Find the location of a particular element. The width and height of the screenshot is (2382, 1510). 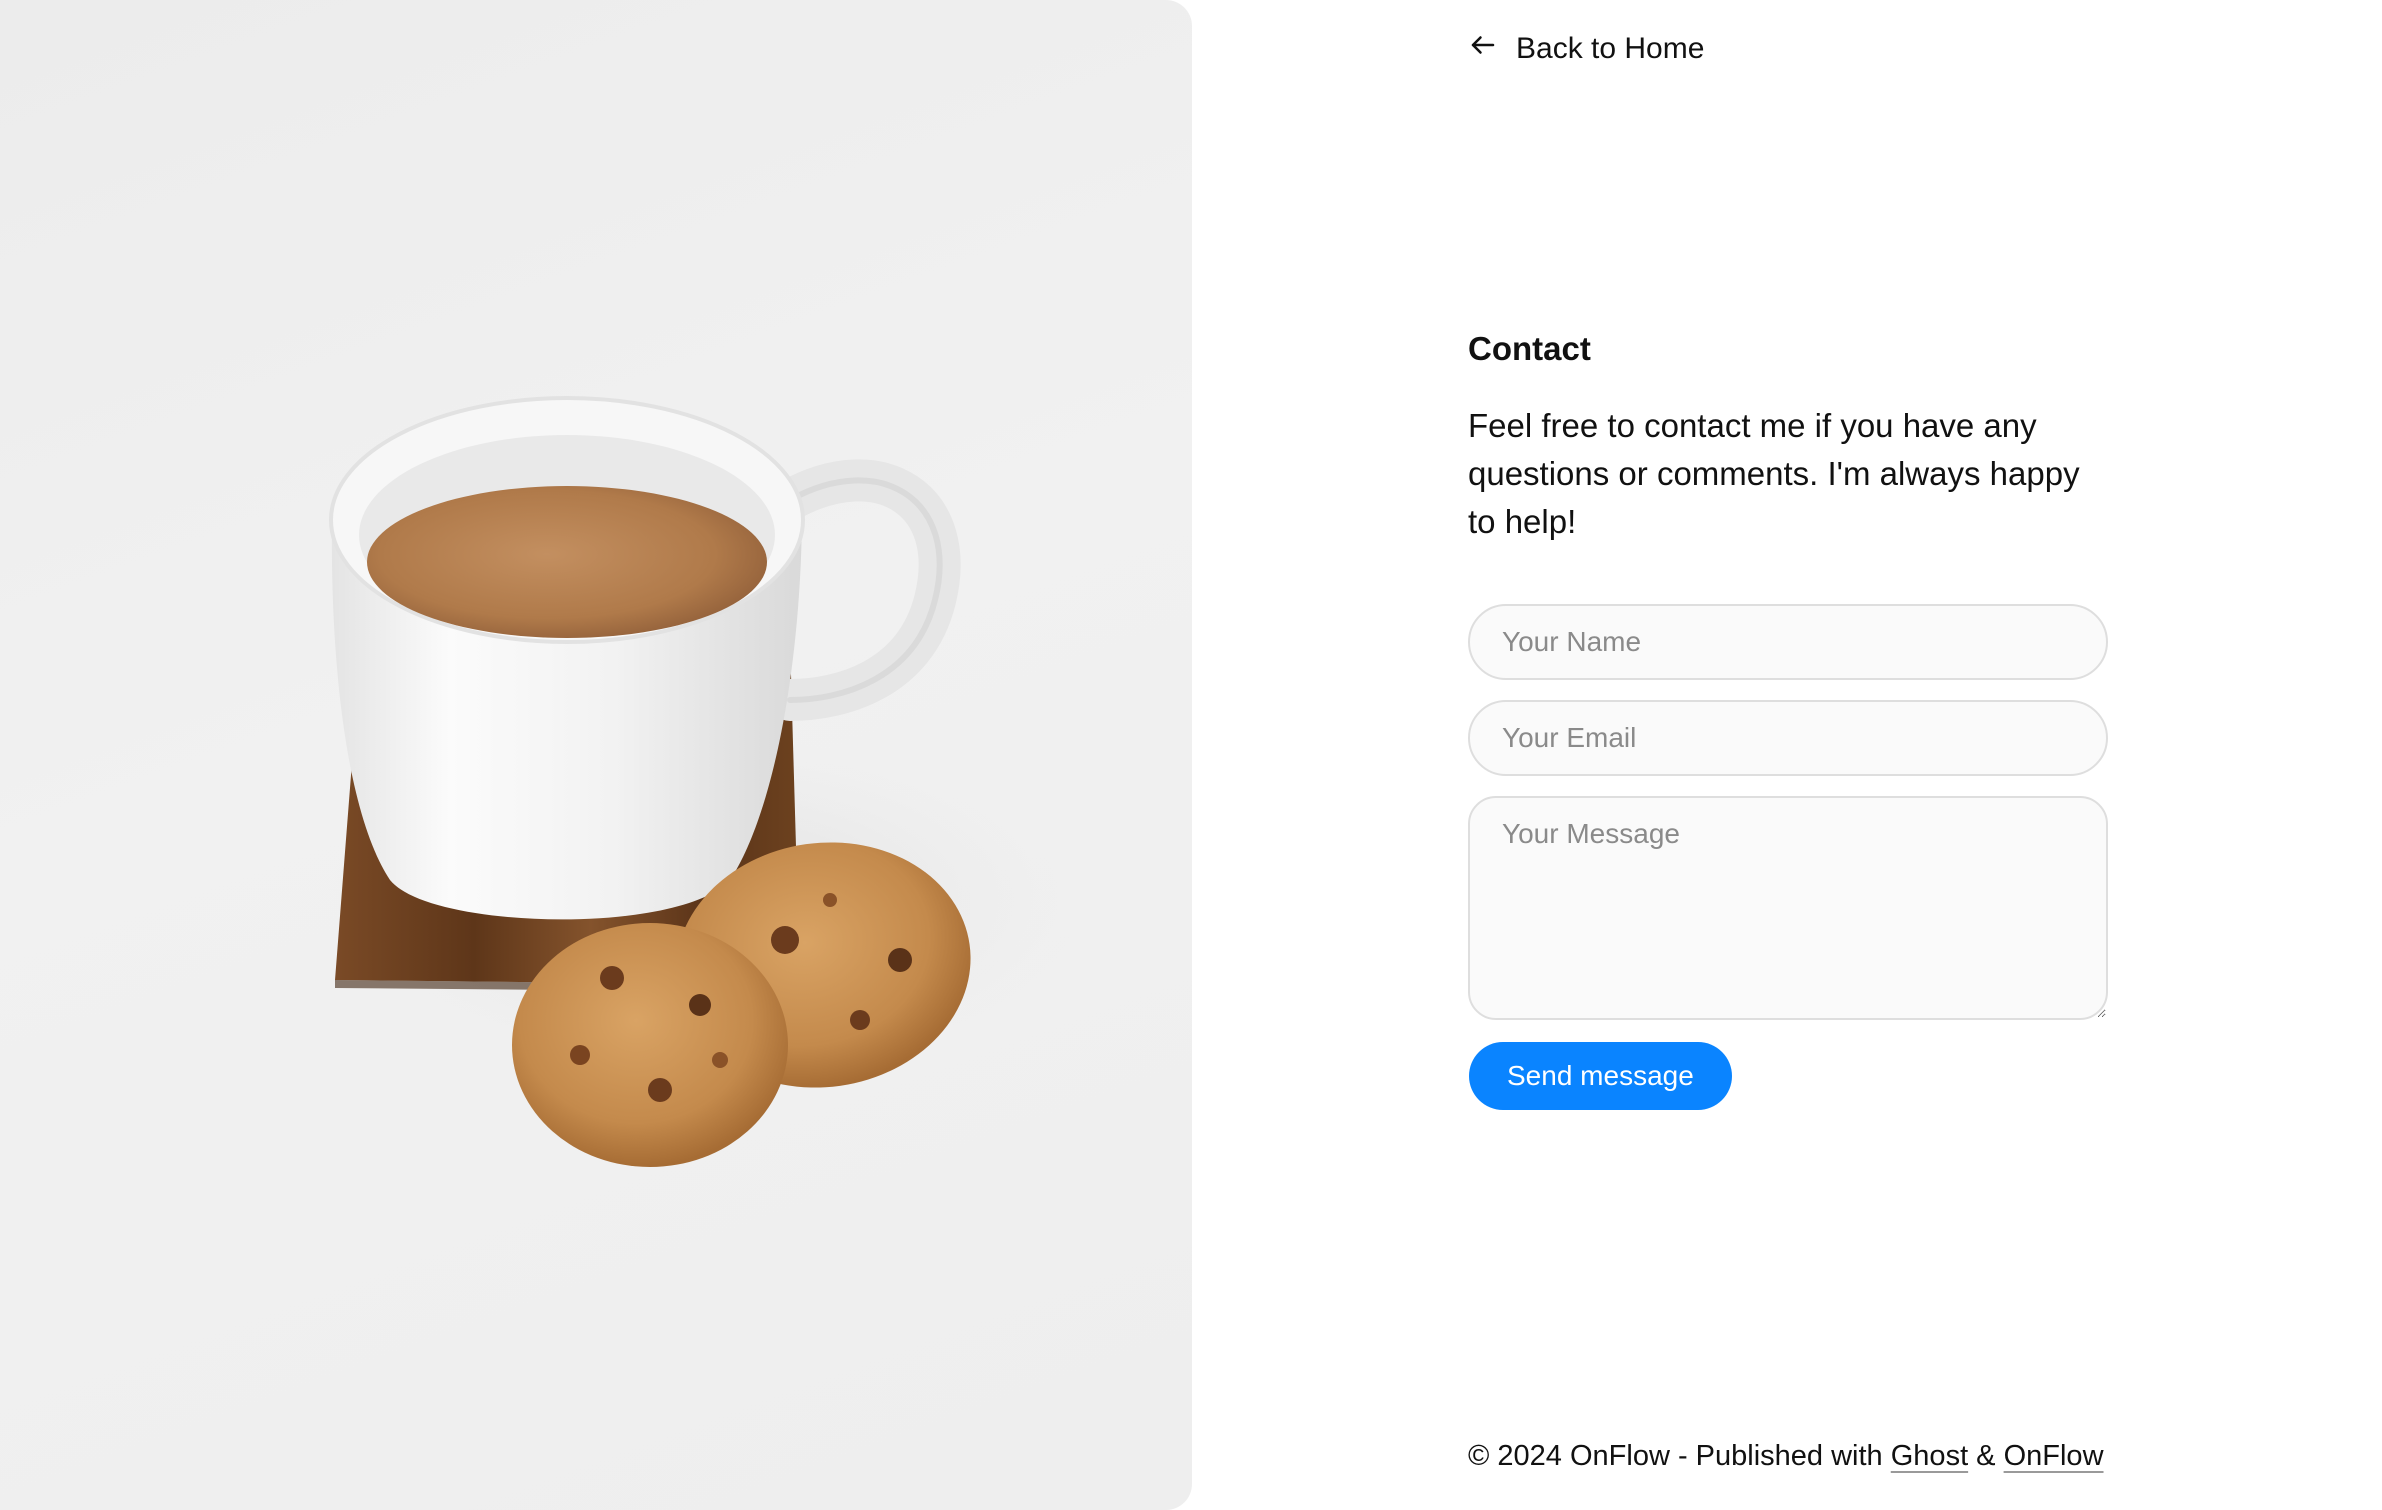

name-input is located at coordinates (1788, 642).